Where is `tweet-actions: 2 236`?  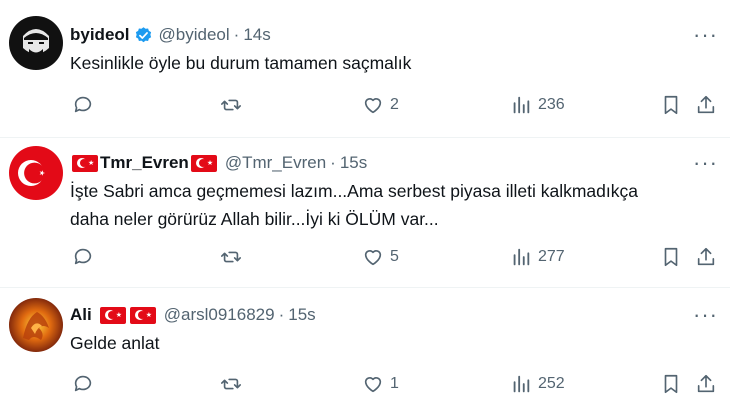 tweet-actions: 2 236 is located at coordinates (395, 106).